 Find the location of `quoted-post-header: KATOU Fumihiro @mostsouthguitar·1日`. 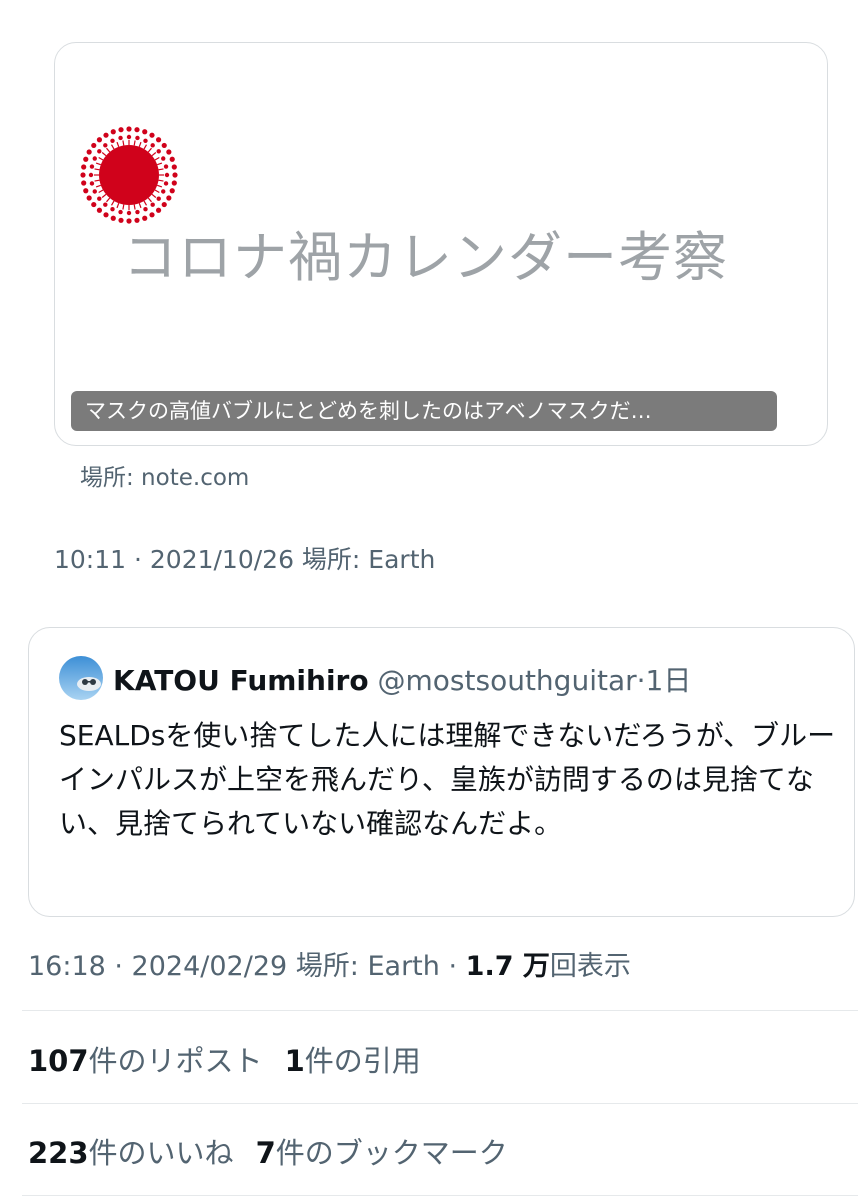

quoted-post-header: KATOU Fumihiro @mostsouthguitar·1日 is located at coordinates (402, 679).